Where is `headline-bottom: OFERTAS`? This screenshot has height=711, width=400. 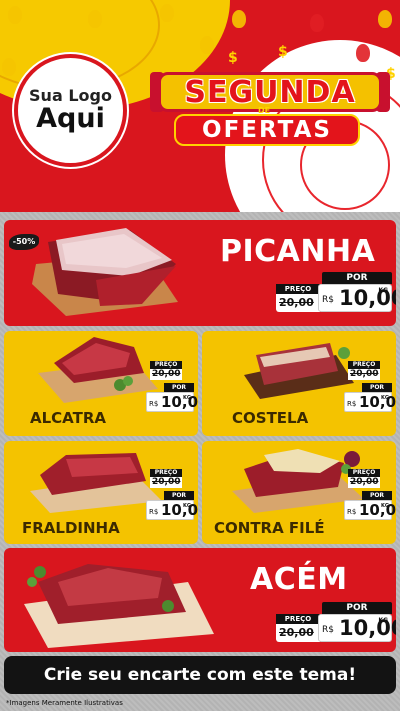 headline-bottom: OFERTAS is located at coordinates (267, 130).